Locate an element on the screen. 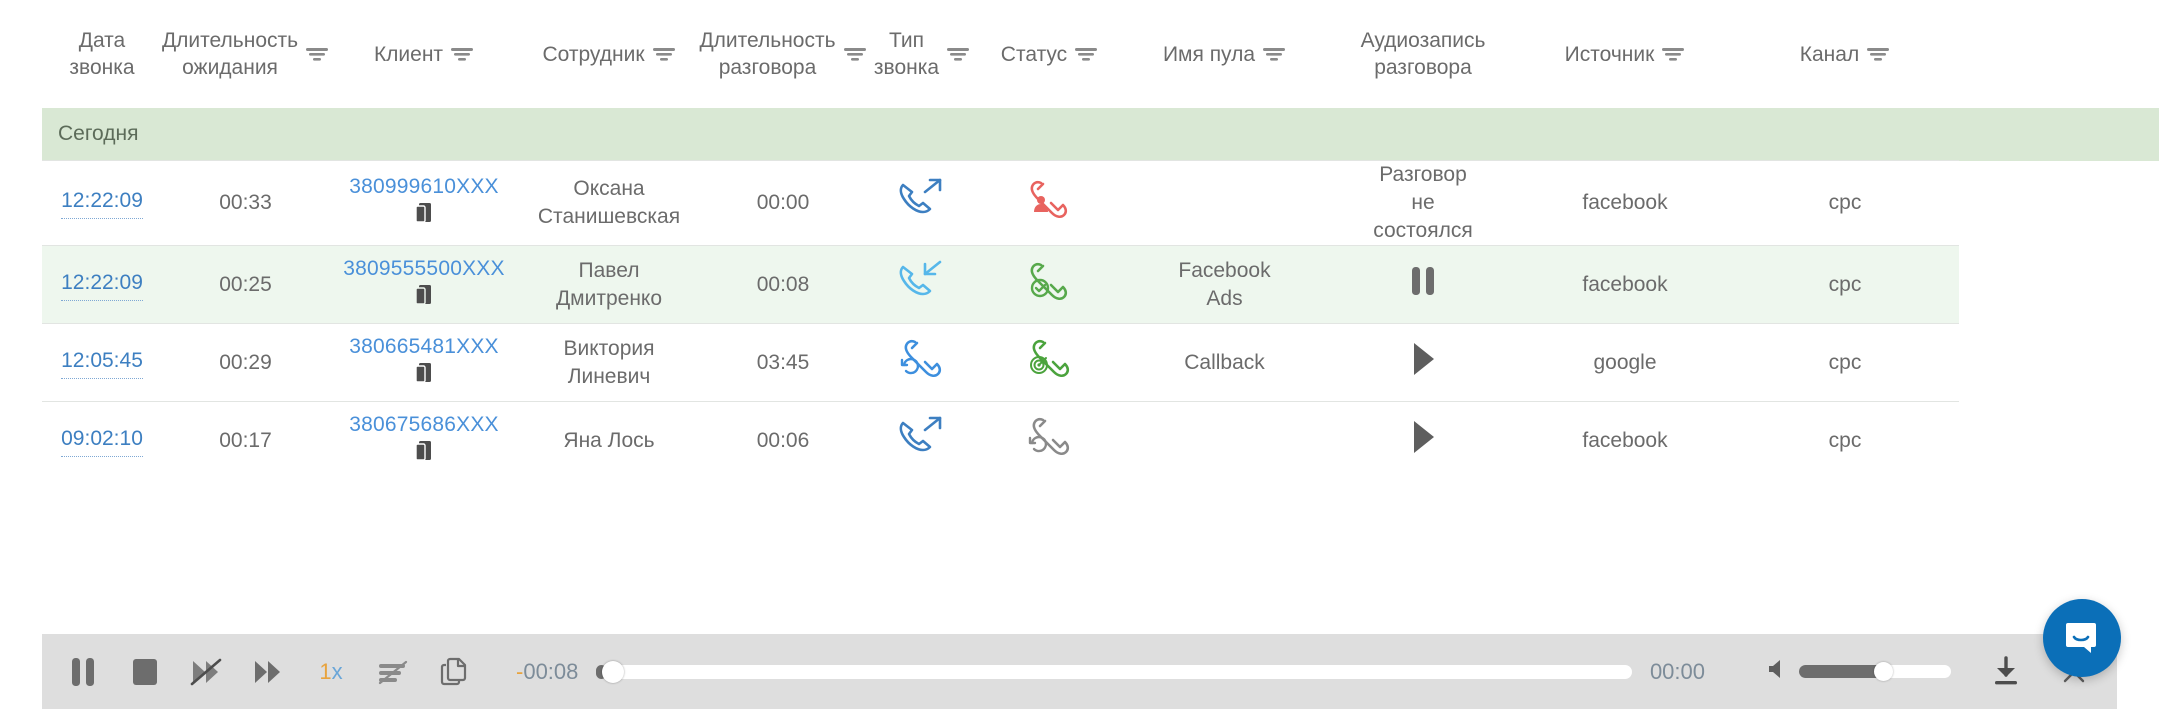 The width and height of the screenshot is (2159, 709). elapsed-time-value: 00:08 is located at coordinates (551, 671).